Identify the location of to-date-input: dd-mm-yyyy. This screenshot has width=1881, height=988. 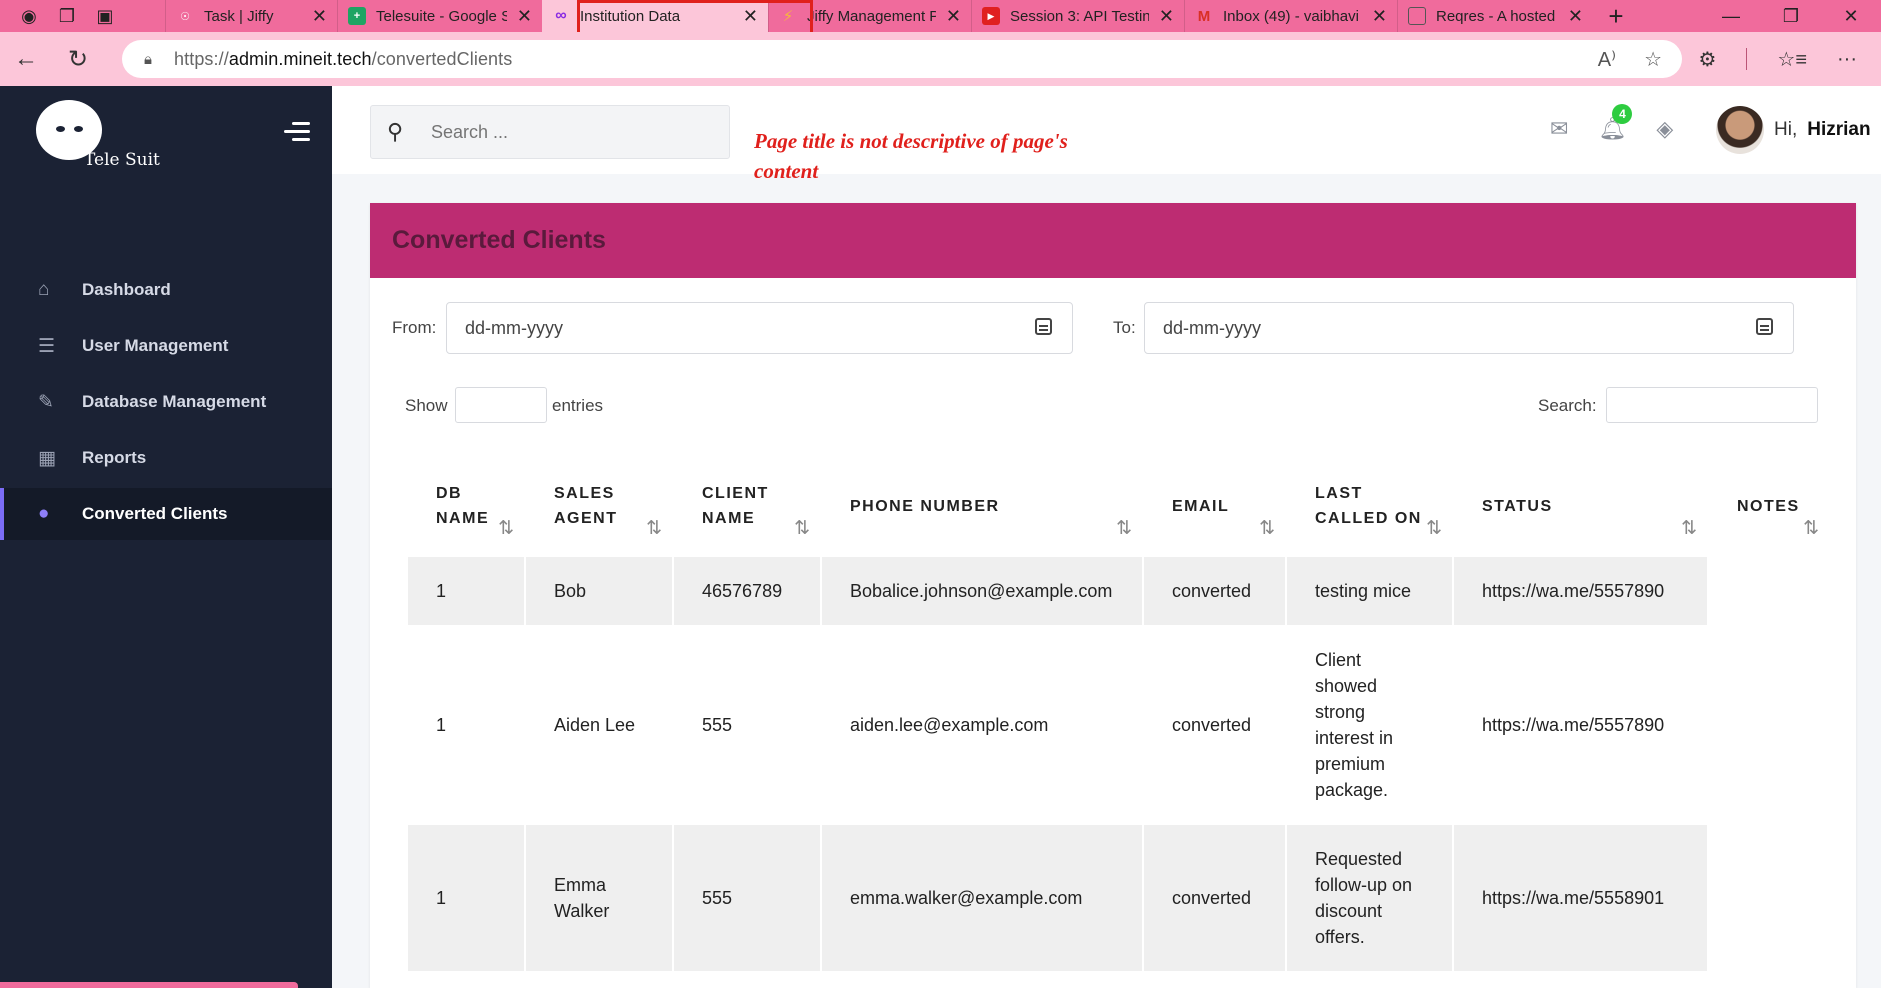
(1469, 328).